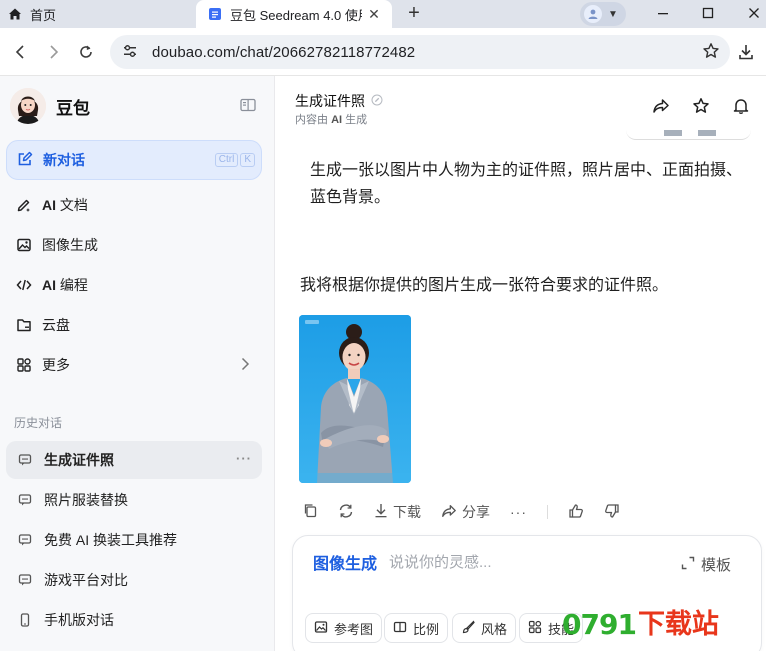 The image size is (766, 651). I want to click on phone-icon, so click(25, 620).